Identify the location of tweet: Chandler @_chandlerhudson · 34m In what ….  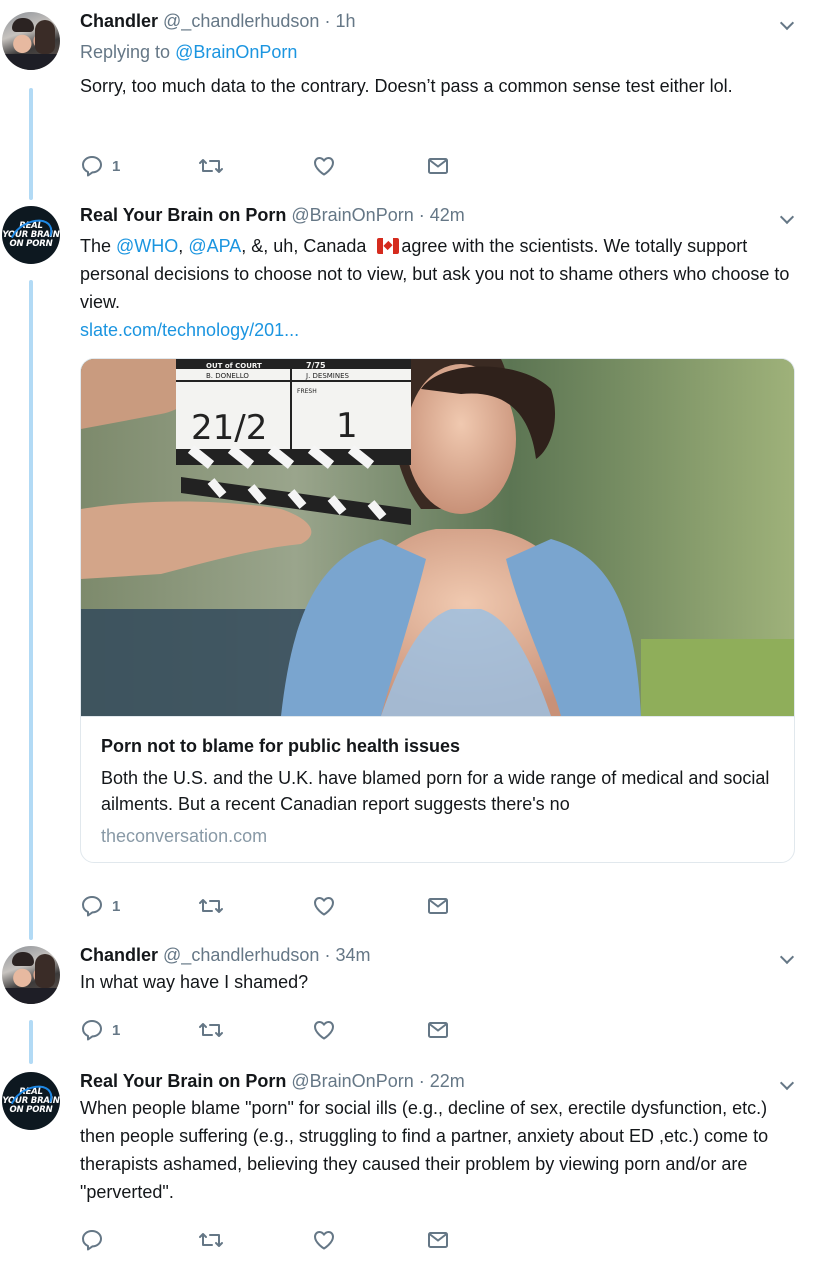
(415, 999).